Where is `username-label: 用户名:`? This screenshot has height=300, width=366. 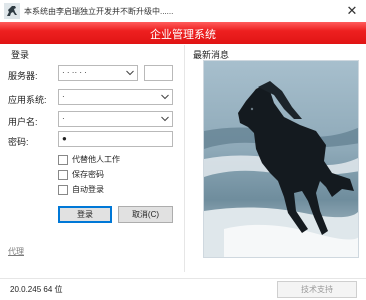 username-label: 用户名: is located at coordinates (23, 122).